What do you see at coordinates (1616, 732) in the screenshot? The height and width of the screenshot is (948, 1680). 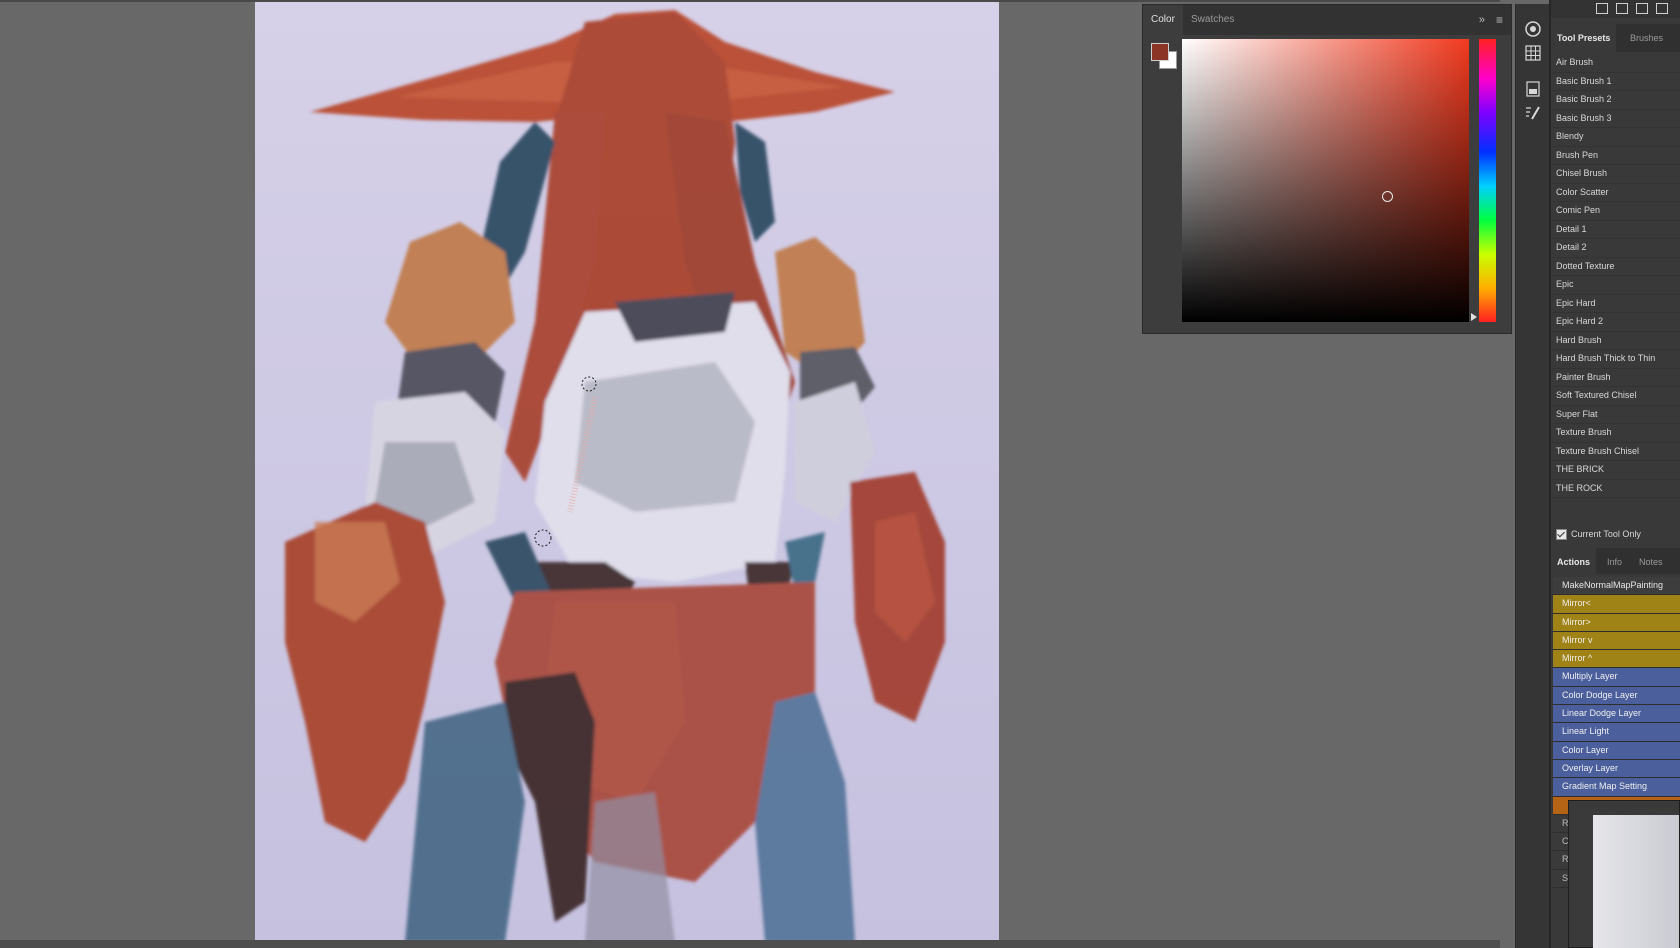 I see `action-item: Linear Light` at bounding box center [1616, 732].